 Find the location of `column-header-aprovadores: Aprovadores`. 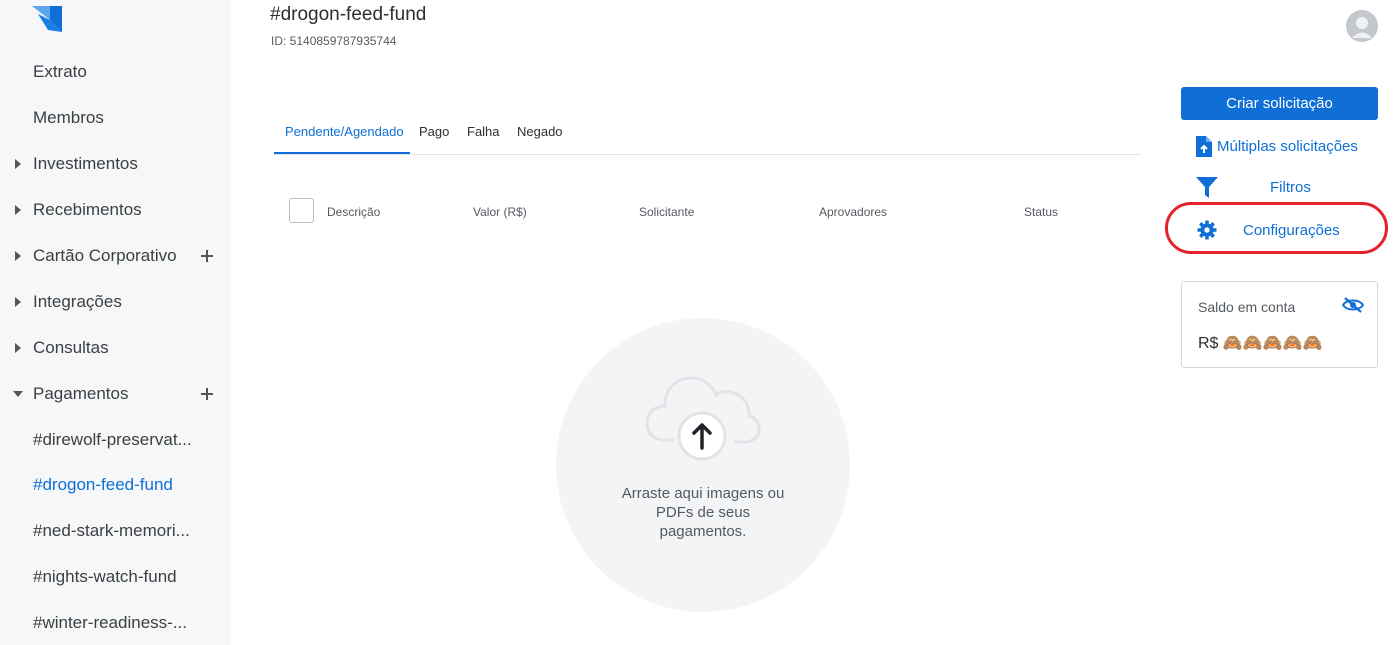

column-header-aprovadores: Aprovadores is located at coordinates (853, 212).